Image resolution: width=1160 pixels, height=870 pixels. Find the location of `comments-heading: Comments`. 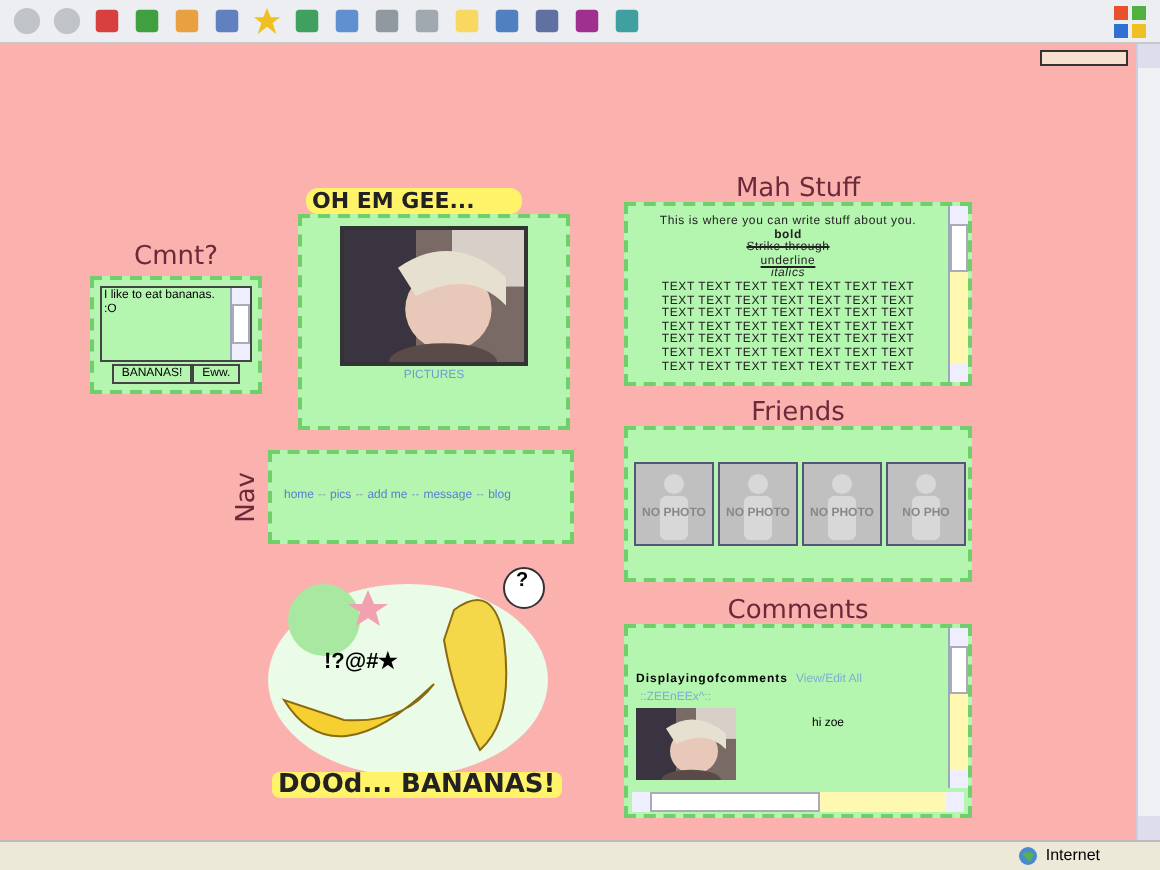

comments-heading: Comments is located at coordinates (798, 611).